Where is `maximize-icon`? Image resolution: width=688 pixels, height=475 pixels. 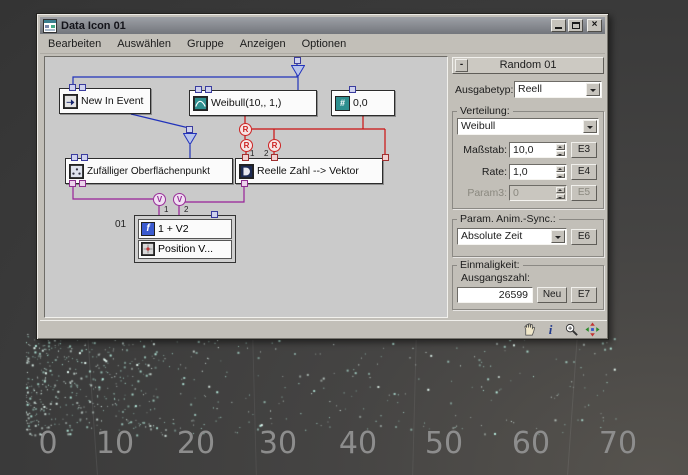
maximize-icon is located at coordinates (576, 25).